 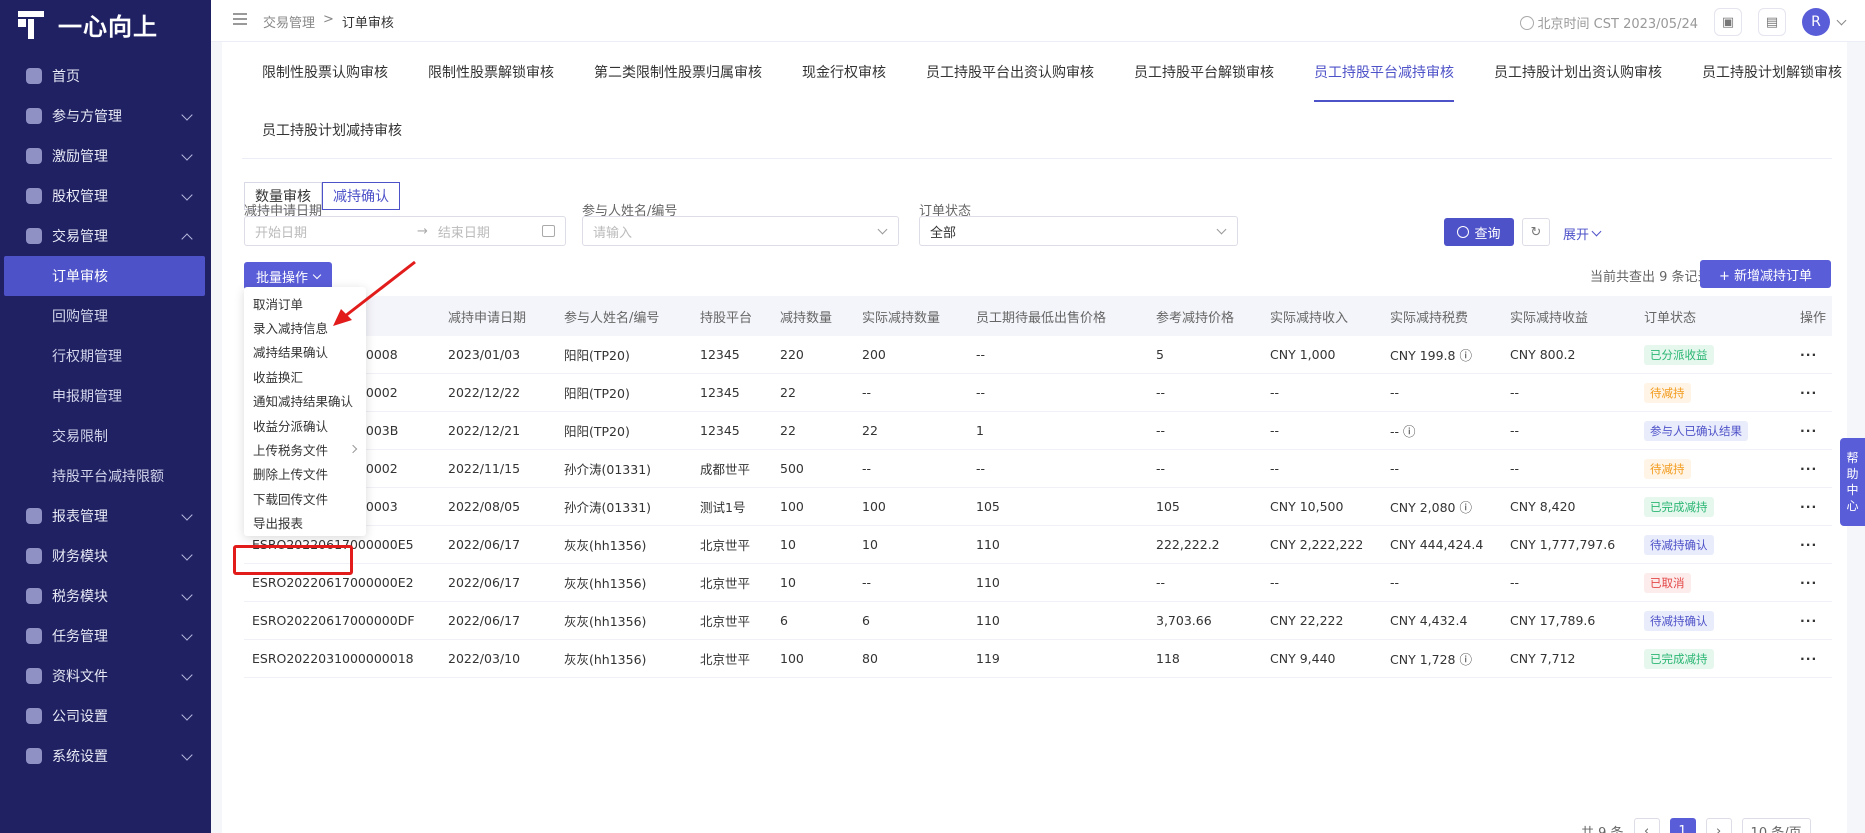 I want to click on sidebar-subitem-4: 交易限制, so click(x=105, y=436).